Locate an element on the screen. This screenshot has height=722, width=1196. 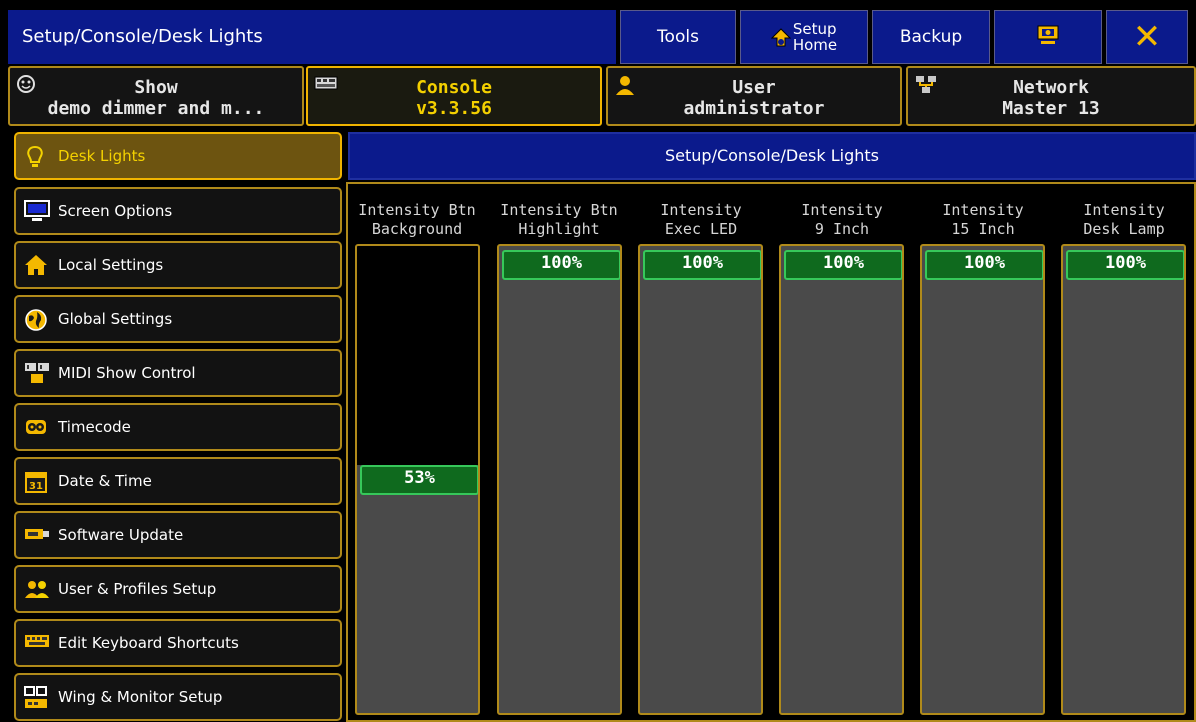
sidebar-item-label: Software Update is located at coordinates (121, 535).